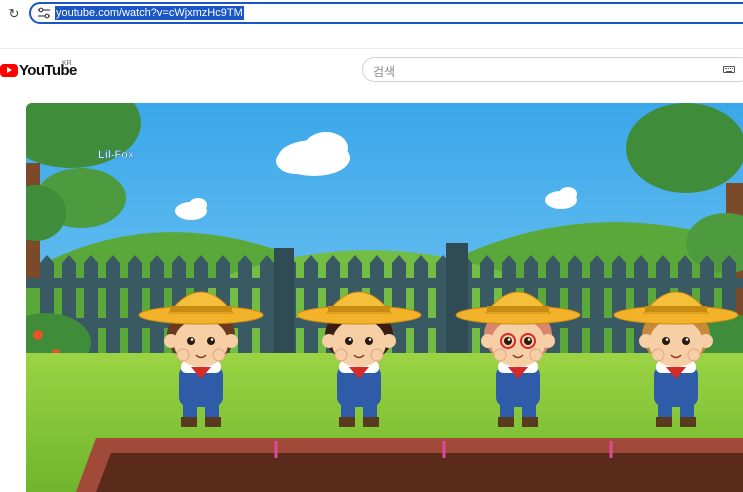 Image resolution: width=743 pixels, height=492 pixels. Describe the element at coordinates (729, 69) in the screenshot. I see `keyboard-icon` at that location.